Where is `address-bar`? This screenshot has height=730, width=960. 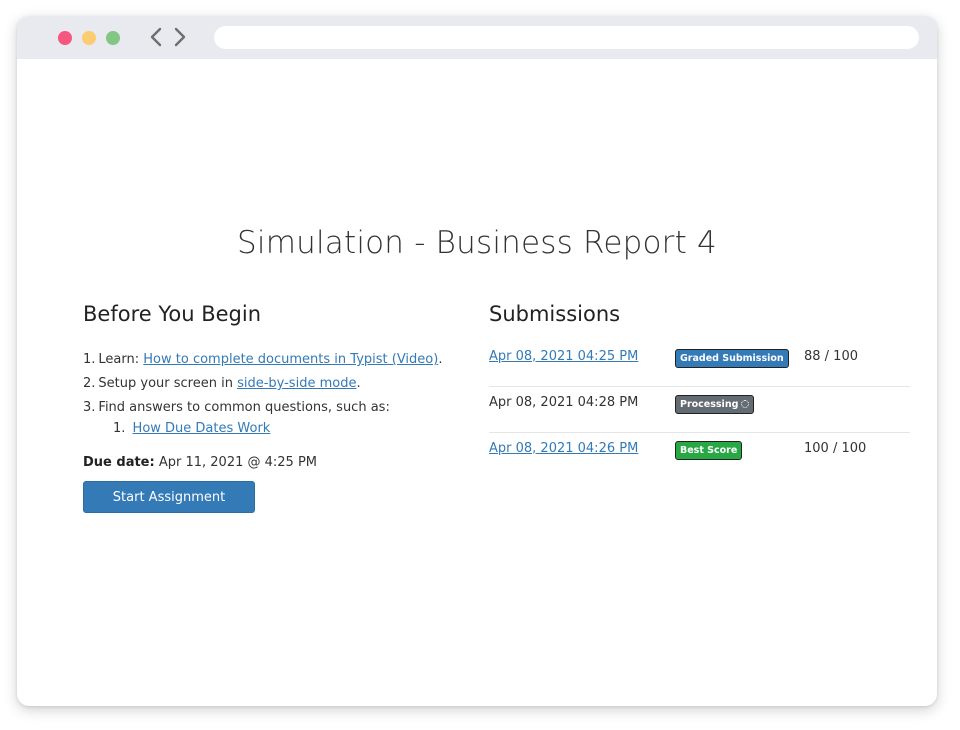
address-bar is located at coordinates (566, 37).